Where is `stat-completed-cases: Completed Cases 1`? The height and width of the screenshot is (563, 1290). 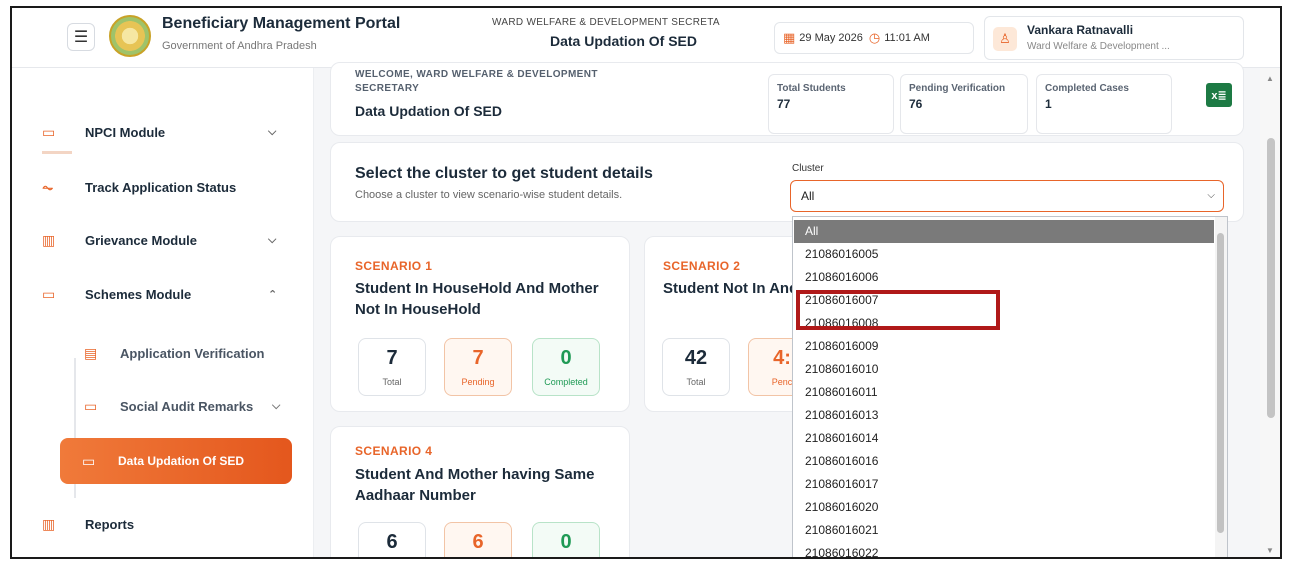 stat-completed-cases: Completed Cases 1 is located at coordinates (1104, 104).